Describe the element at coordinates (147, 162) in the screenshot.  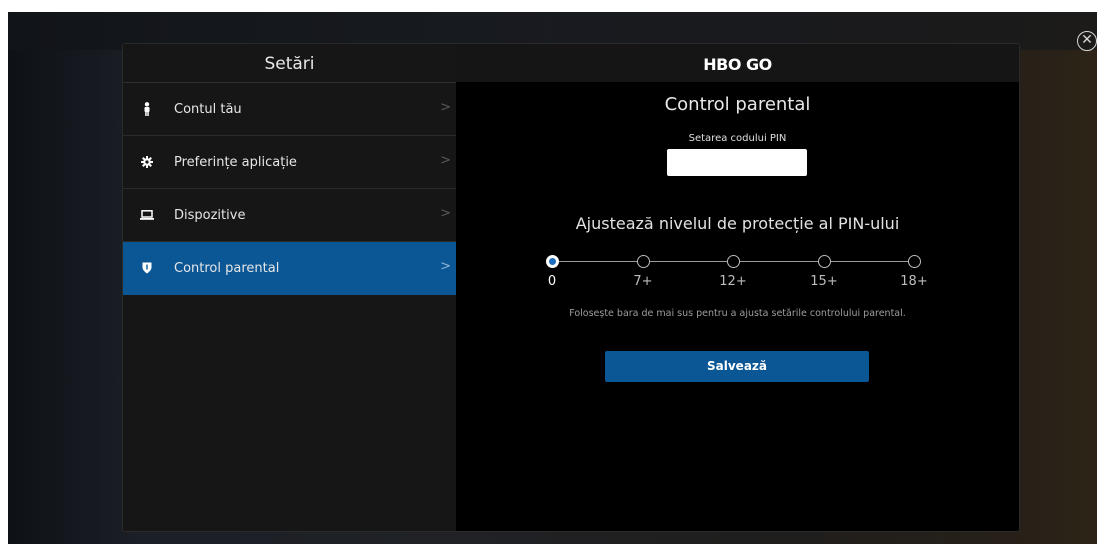
I see `gear-icon` at that location.